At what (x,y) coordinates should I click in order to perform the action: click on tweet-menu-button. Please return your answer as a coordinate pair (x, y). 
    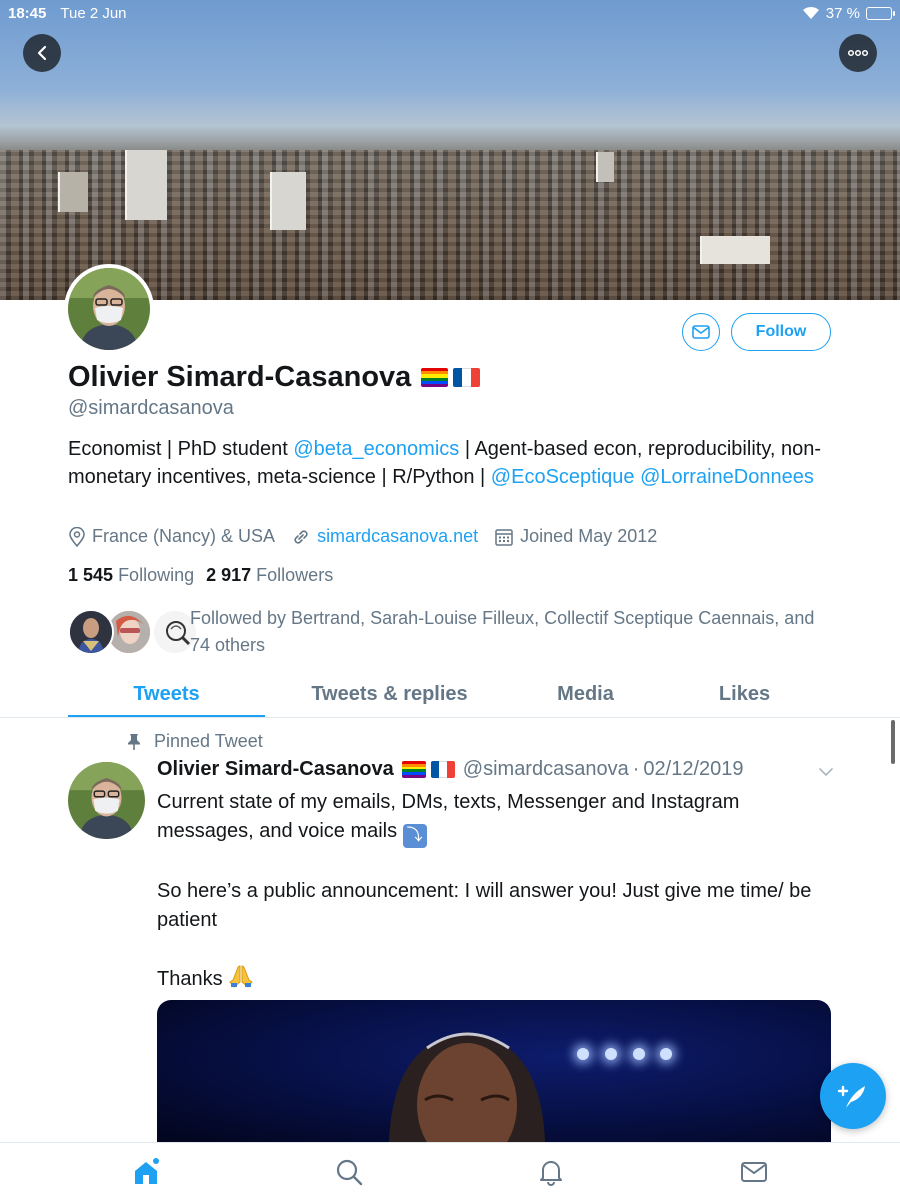
    Looking at the image, I should click on (826, 773).